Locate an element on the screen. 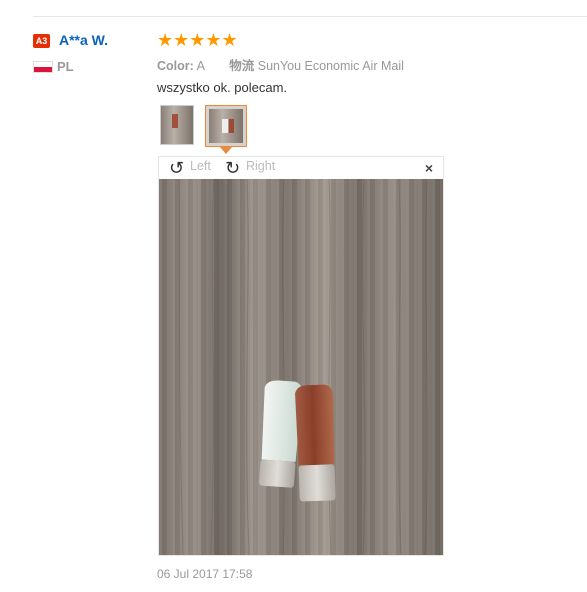  review-meta: Color: A 物流 SunYou Economic Air Mail is located at coordinates (280, 64).